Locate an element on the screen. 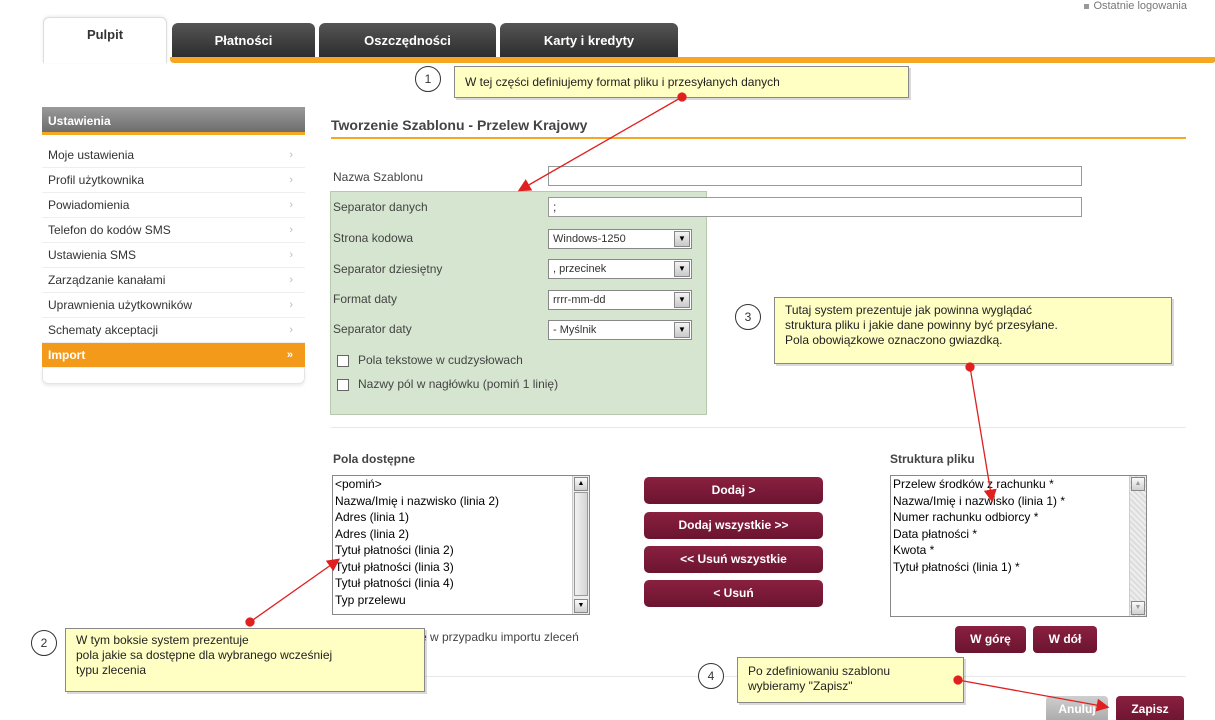 Image resolution: width=1215 pixels, height=720 pixels. section-divider is located at coordinates (758, 427).